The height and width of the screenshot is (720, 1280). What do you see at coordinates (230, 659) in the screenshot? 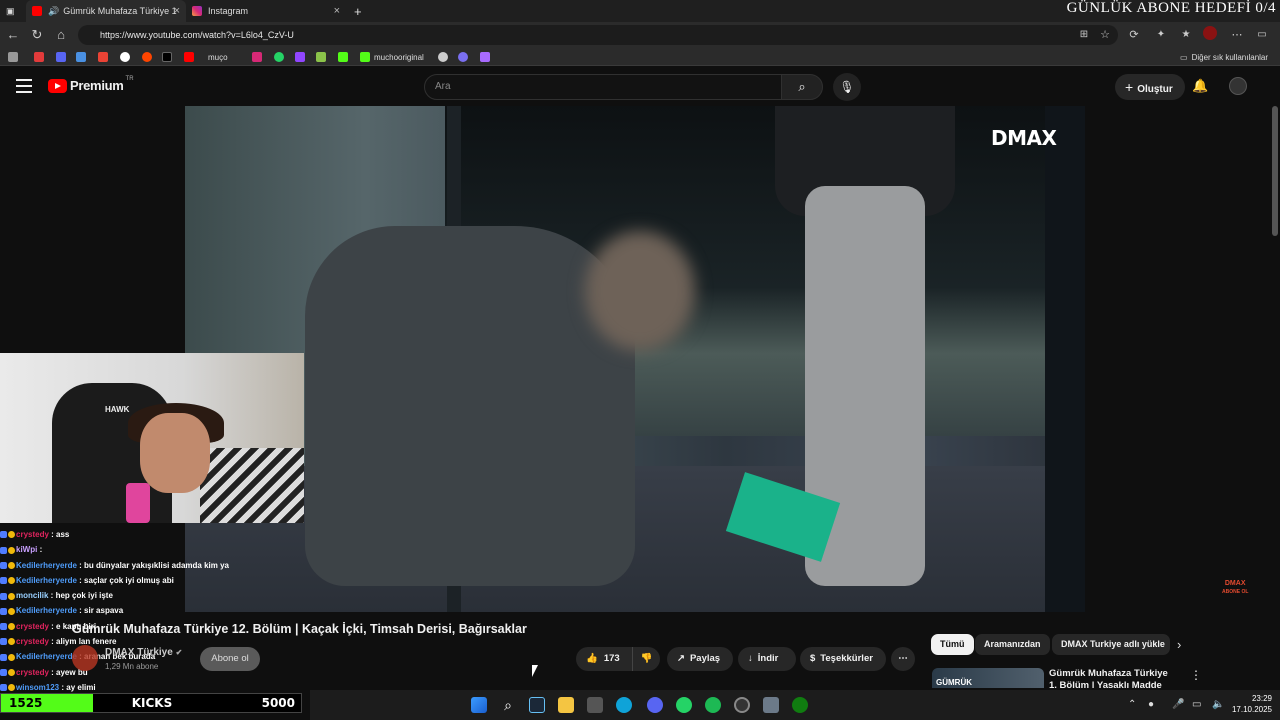
I see `subscribe-button: Abone ol` at bounding box center [230, 659].